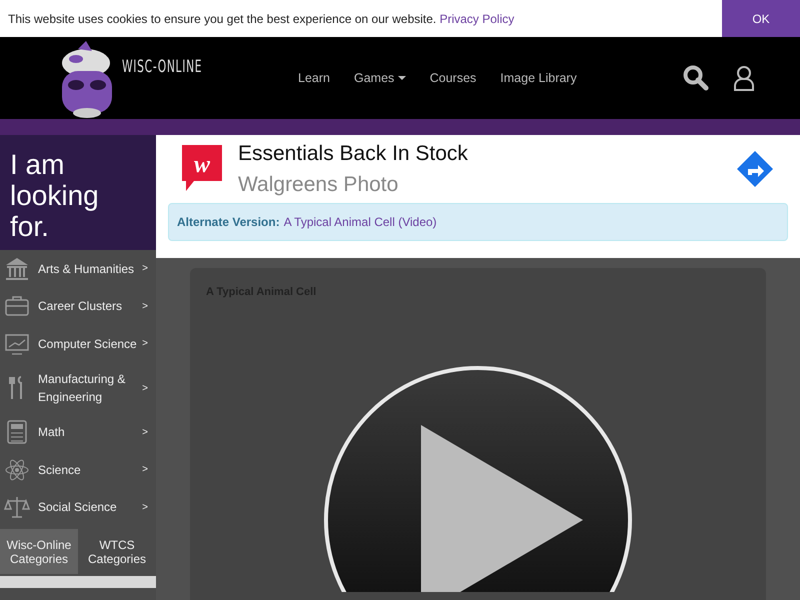 This screenshot has width=800, height=600. What do you see at coordinates (262, 19) in the screenshot?
I see `cookie-message: This website uses cookies to ensure you get the best experience on our website. Privacy Policy` at bounding box center [262, 19].